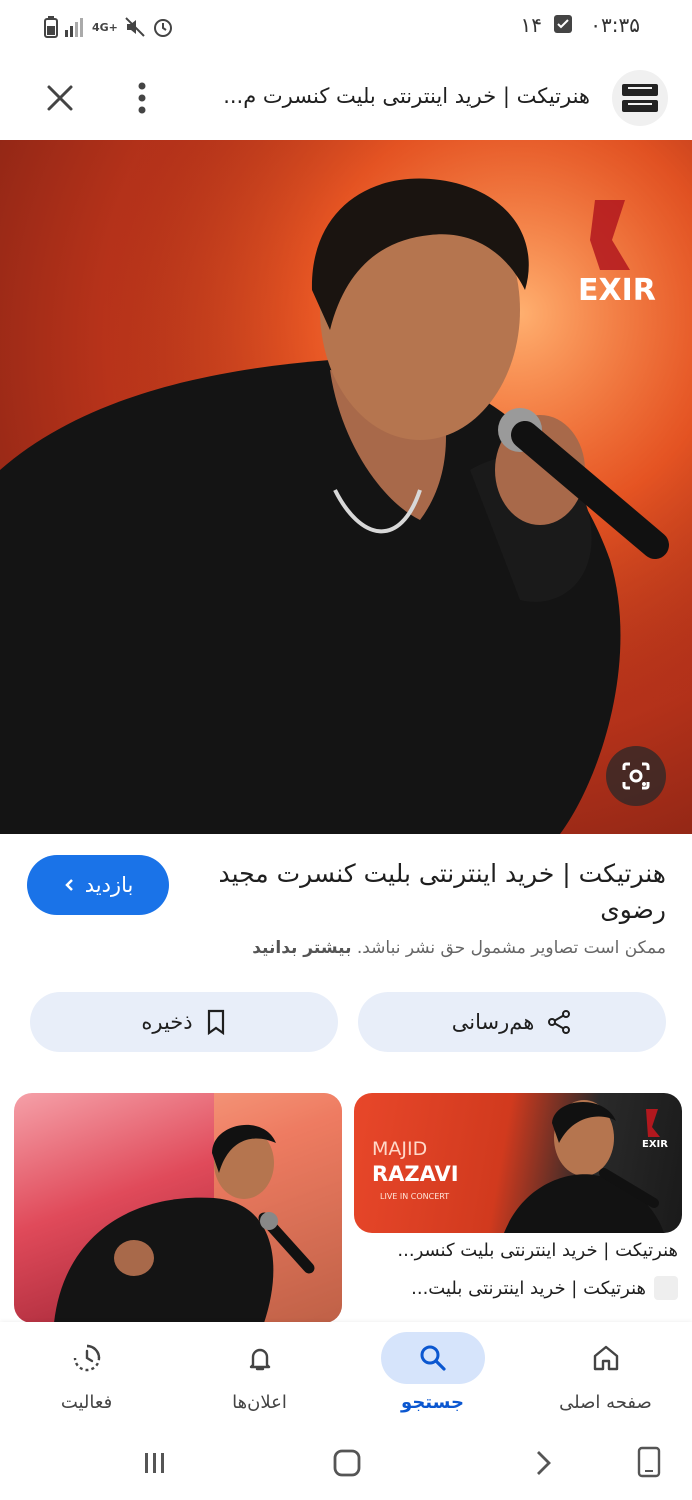  What do you see at coordinates (155, 1463) in the screenshot?
I see `recent-apps-icon` at bounding box center [155, 1463].